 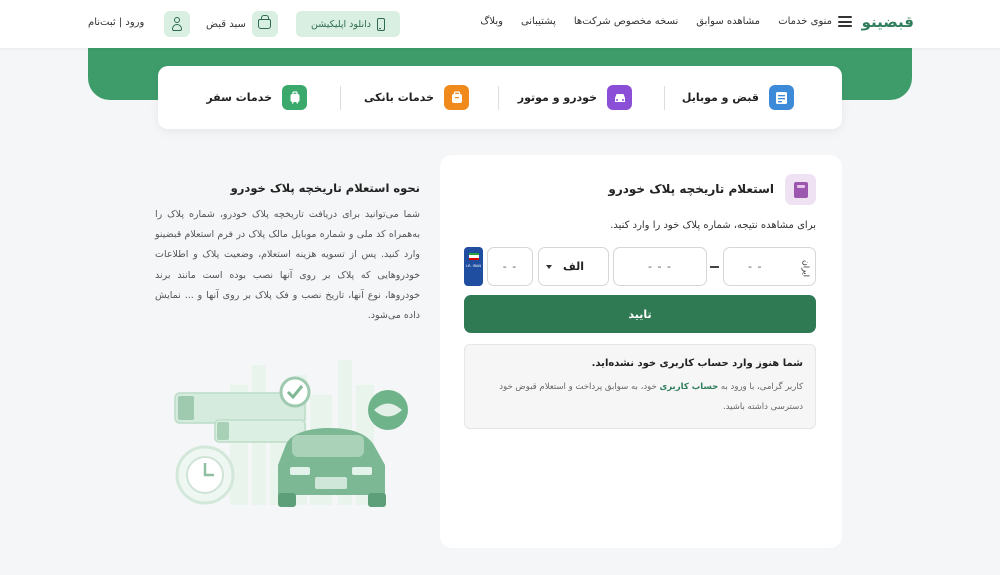 I want to click on service-banking-label: خدمات بانکی, so click(x=398, y=97).